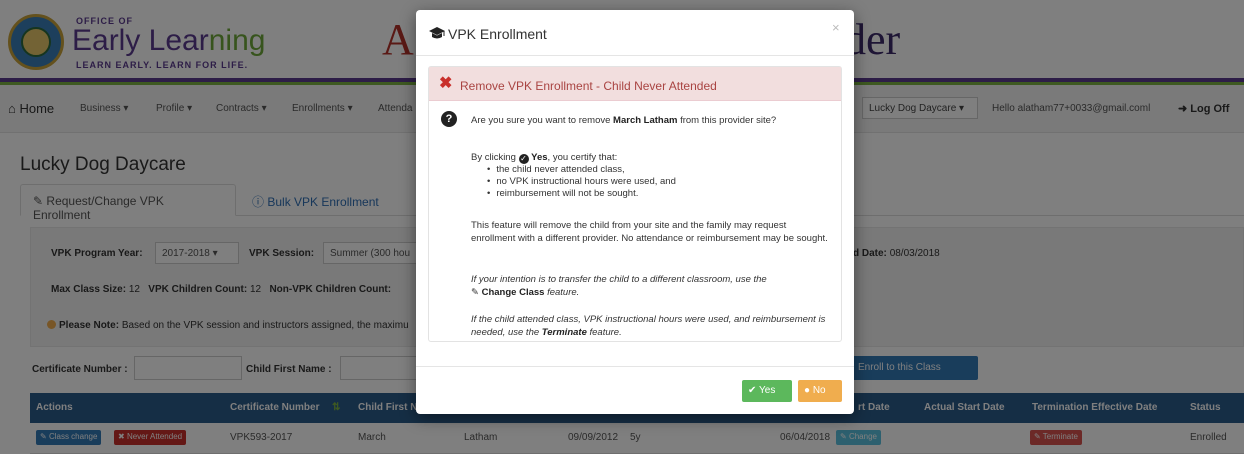 The image size is (1244, 454). Describe the element at coordinates (807, 390) in the screenshot. I see `ban-circle-icon: ●` at that location.